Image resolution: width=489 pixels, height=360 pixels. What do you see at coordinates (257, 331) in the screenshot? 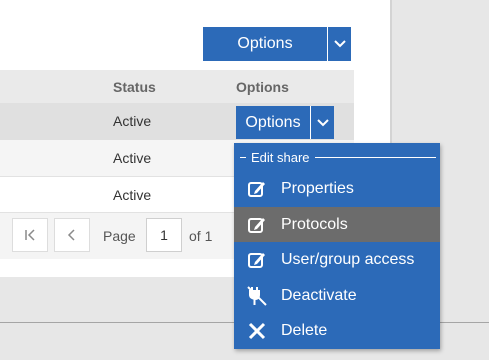
I see `close-icon` at bounding box center [257, 331].